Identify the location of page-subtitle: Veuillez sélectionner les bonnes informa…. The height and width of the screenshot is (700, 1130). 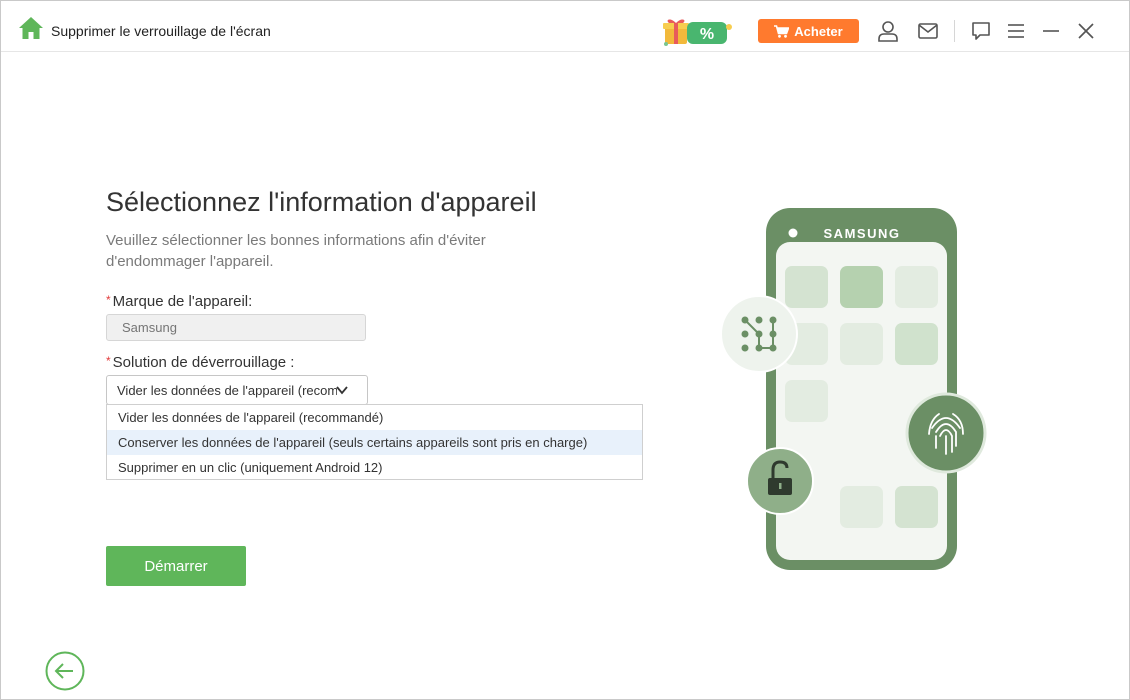
(296, 251).